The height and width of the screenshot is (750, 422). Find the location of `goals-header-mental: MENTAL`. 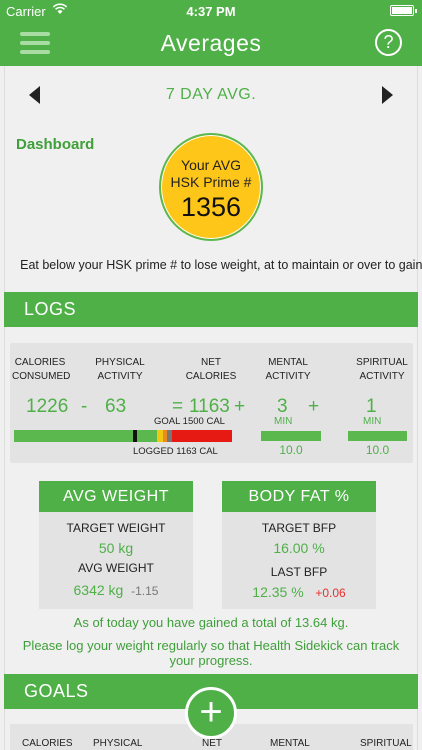

goals-header-mental: MENTAL is located at coordinates (290, 743).